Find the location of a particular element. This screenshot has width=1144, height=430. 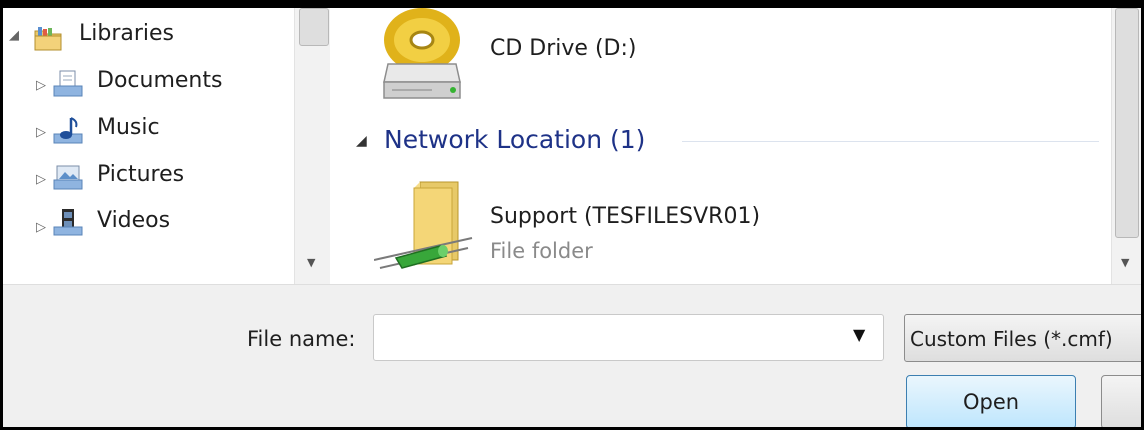

expand-arrow-icon: ◢ is located at coordinates (14, 35).